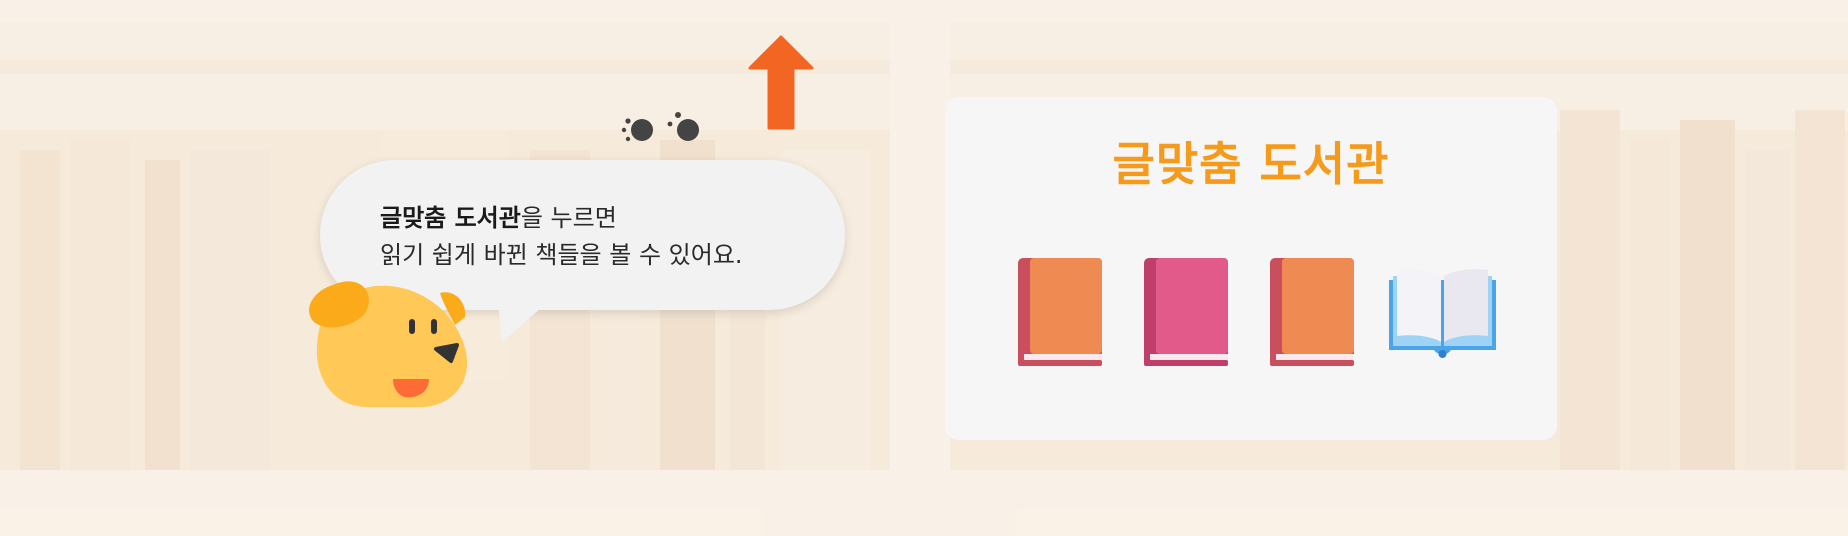 The image size is (1848, 536). What do you see at coordinates (568, 218) in the screenshot?
I see `bubble-line1-rest: 을 누르면` at bounding box center [568, 218].